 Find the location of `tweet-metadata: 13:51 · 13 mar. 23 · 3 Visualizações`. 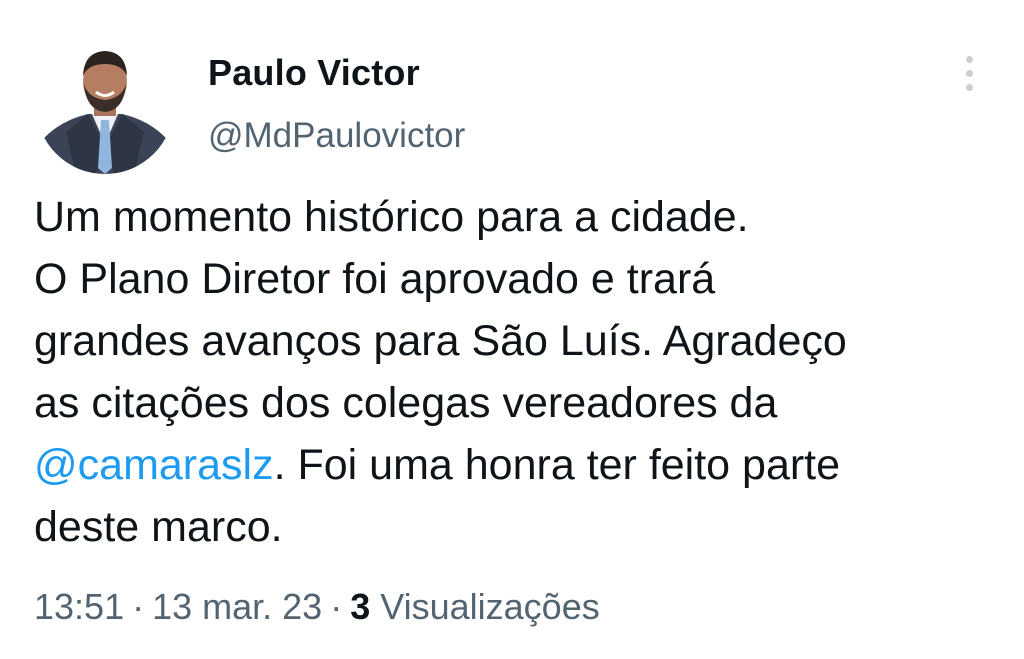

tweet-metadata: 13:51 · 13 mar. 23 · 3 Visualizações is located at coordinates (317, 607).